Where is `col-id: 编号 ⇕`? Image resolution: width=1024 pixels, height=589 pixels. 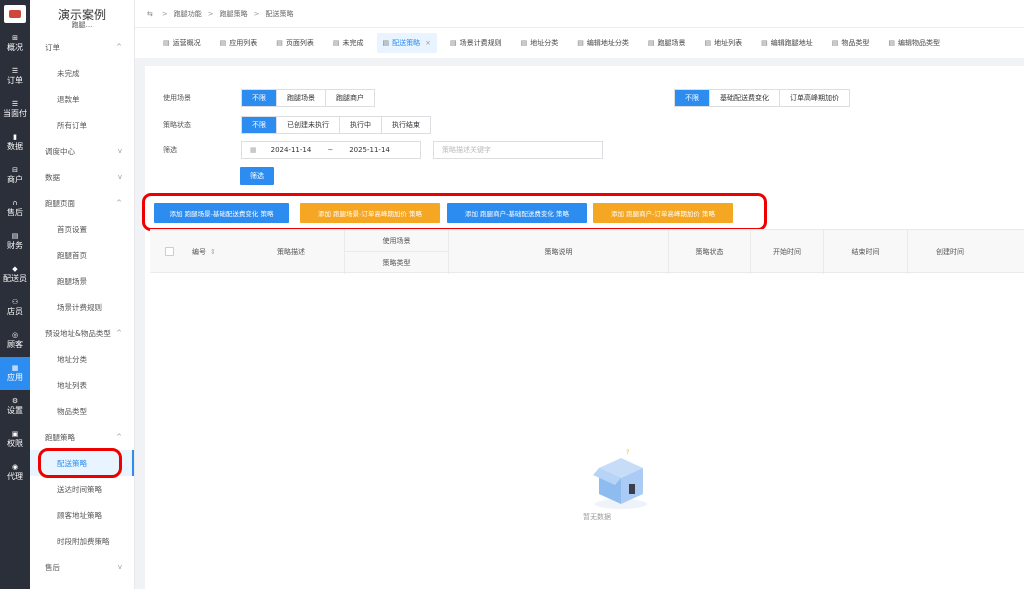 col-id: 编号 ⇕ is located at coordinates (212, 252).